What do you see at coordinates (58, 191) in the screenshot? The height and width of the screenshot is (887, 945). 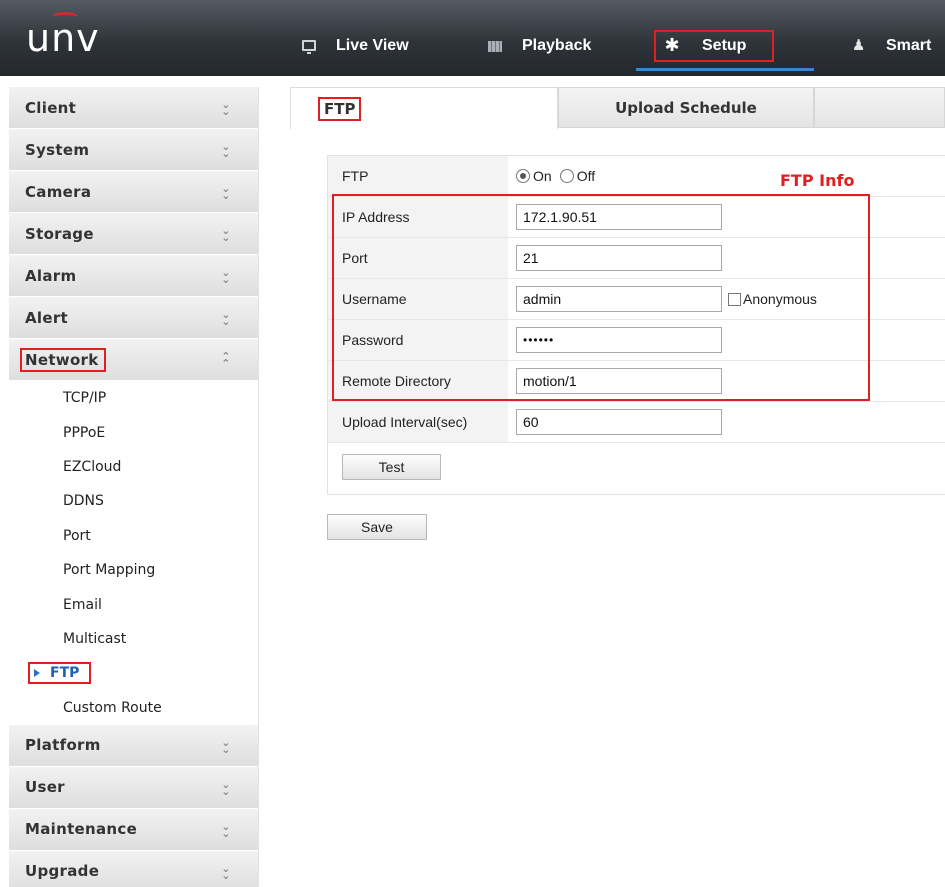 I see `sidebar-section-label: Camera` at bounding box center [58, 191].